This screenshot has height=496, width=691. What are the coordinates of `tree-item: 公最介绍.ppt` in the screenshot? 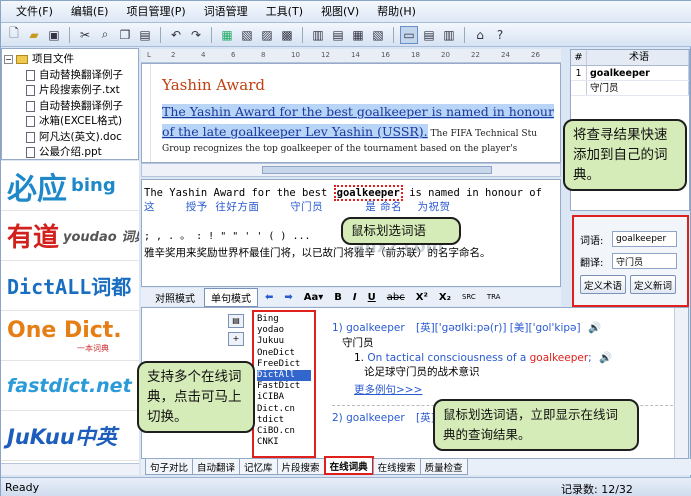 It's located at (70, 152).